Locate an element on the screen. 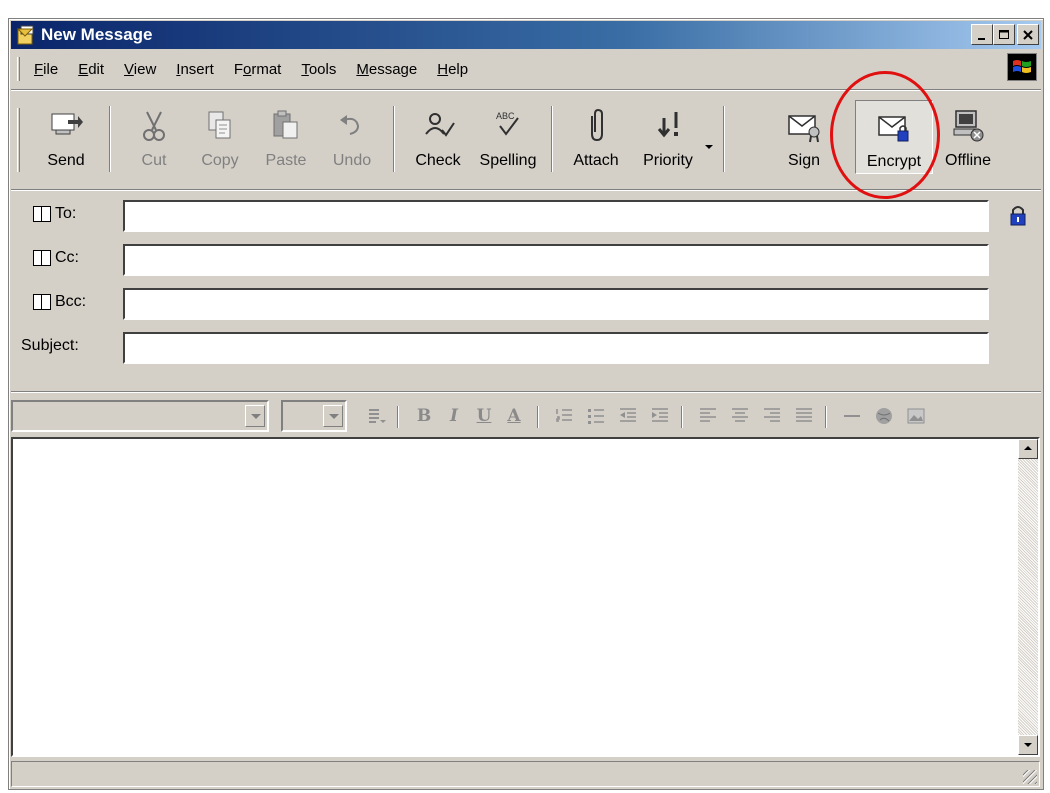 The image size is (1050, 793). font-size-select is located at coordinates (314, 416).